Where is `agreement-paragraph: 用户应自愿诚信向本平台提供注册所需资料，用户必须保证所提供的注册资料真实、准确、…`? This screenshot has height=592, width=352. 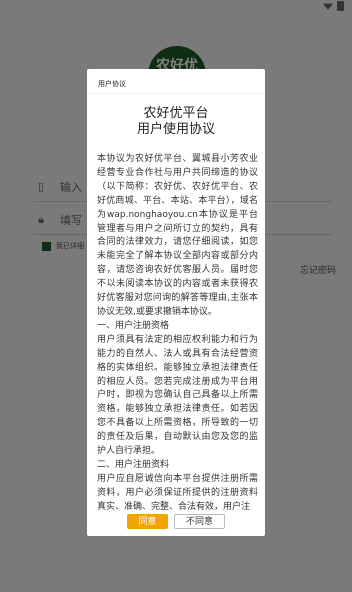 agreement-paragraph: 用户应自愿诚信向本平台提供注册所需资料，用户必须保证所提供的注册资料真实、准确、… is located at coordinates (177, 492).